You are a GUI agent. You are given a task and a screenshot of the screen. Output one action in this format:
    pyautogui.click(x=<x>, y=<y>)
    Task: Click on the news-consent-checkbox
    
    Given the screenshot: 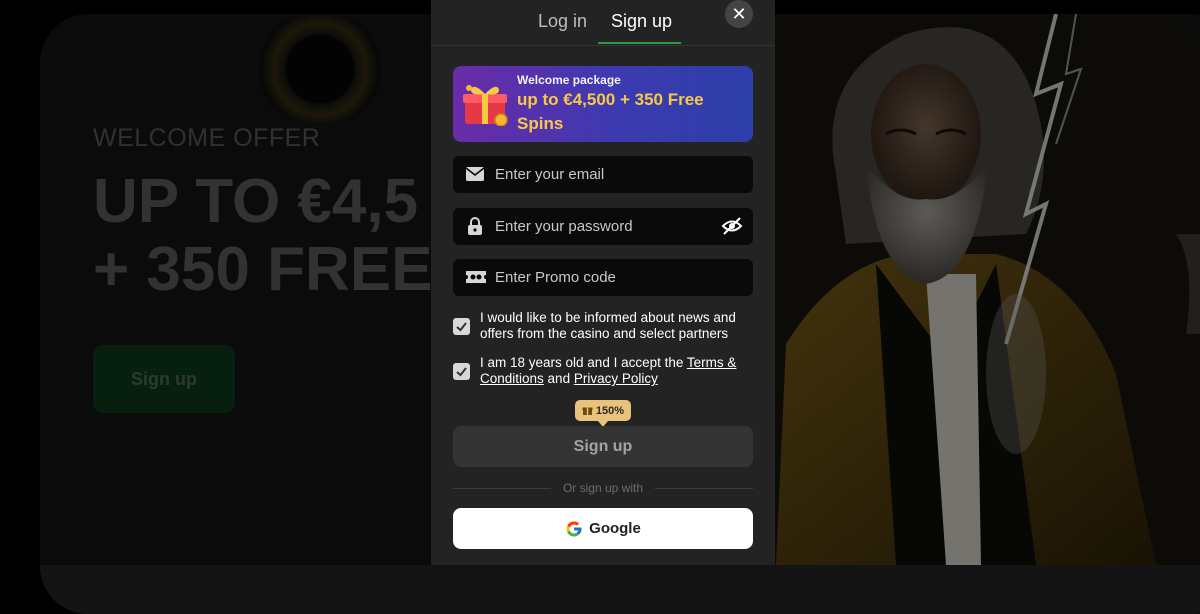 What is the action you would take?
    pyautogui.click(x=461, y=326)
    